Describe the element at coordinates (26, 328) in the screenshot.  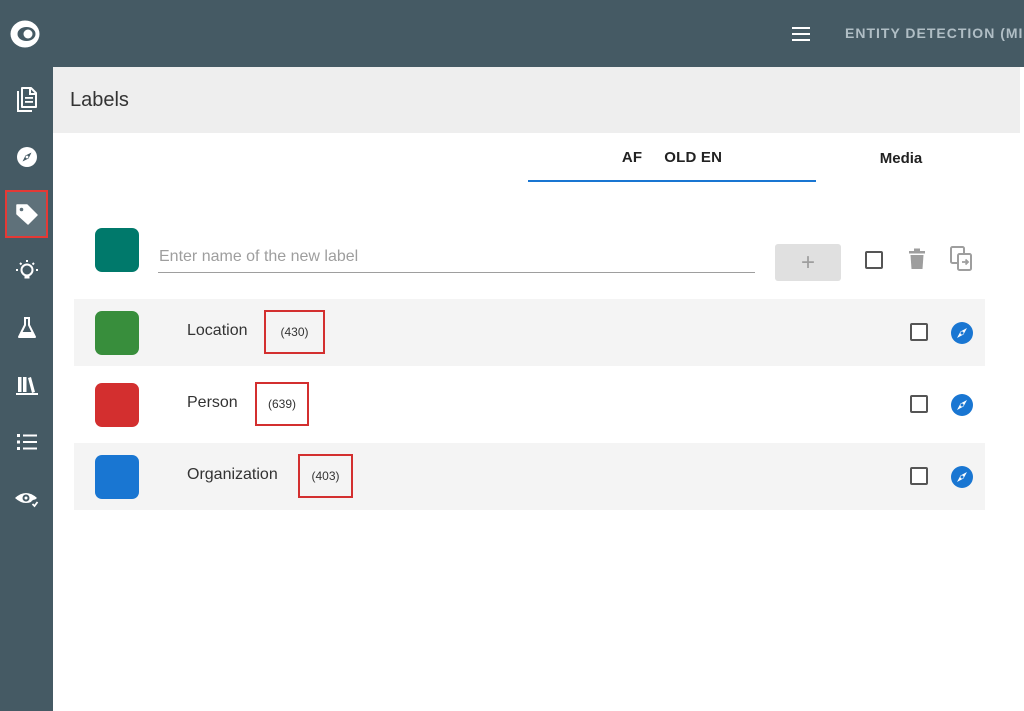
I see `flask-icon` at that location.